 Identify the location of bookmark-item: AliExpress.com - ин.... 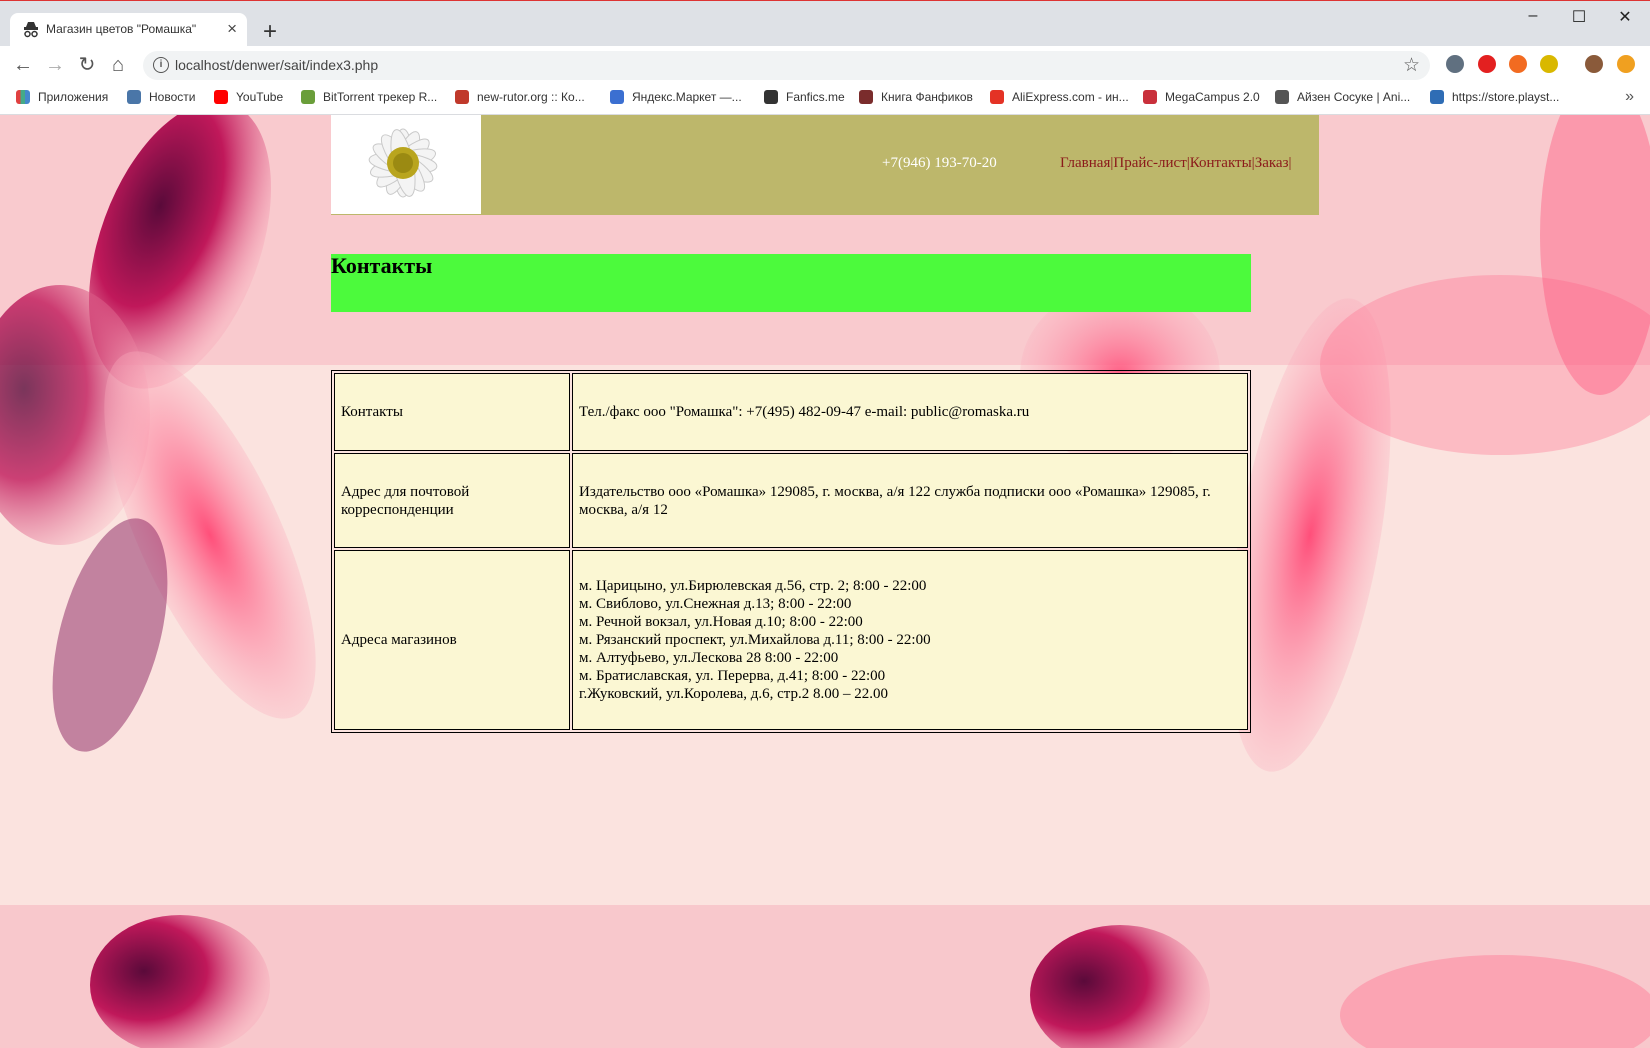
(1059, 97).